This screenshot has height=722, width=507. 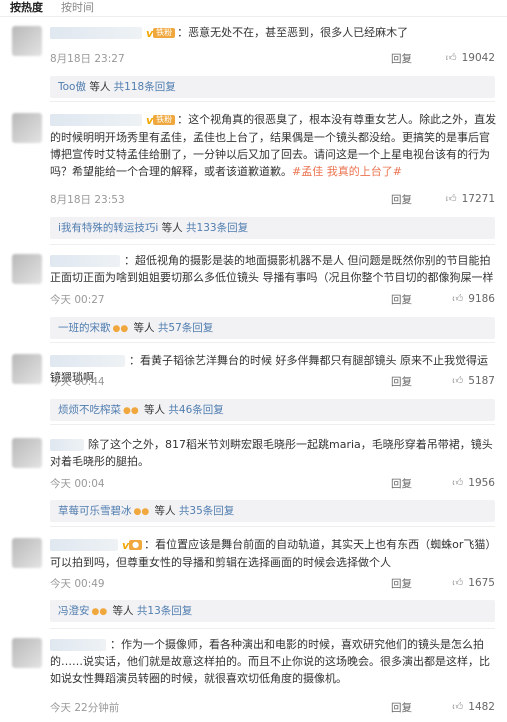 I want to click on reply-count-link: 共118条回复, so click(x=145, y=87).